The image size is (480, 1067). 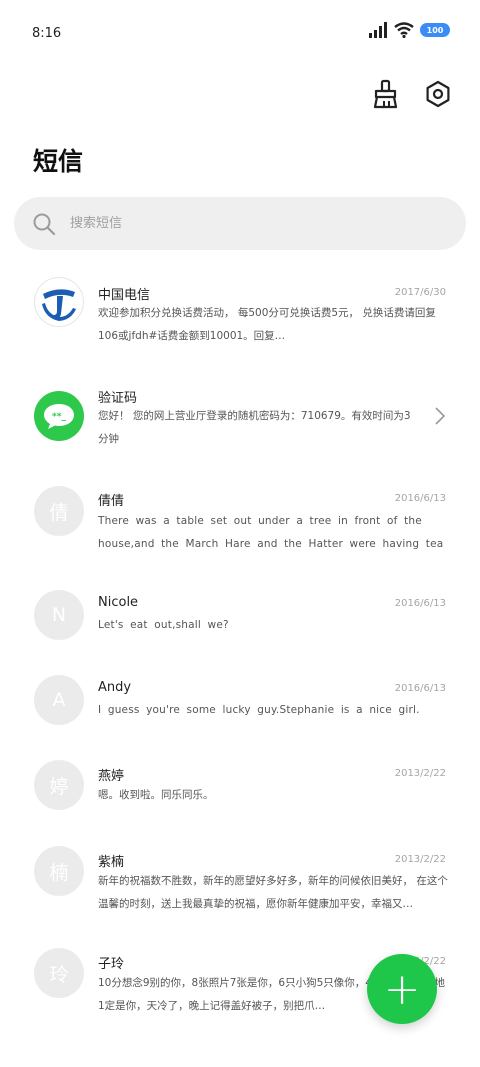 What do you see at coordinates (412, 94) in the screenshot?
I see `toolbar` at bounding box center [412, 94].